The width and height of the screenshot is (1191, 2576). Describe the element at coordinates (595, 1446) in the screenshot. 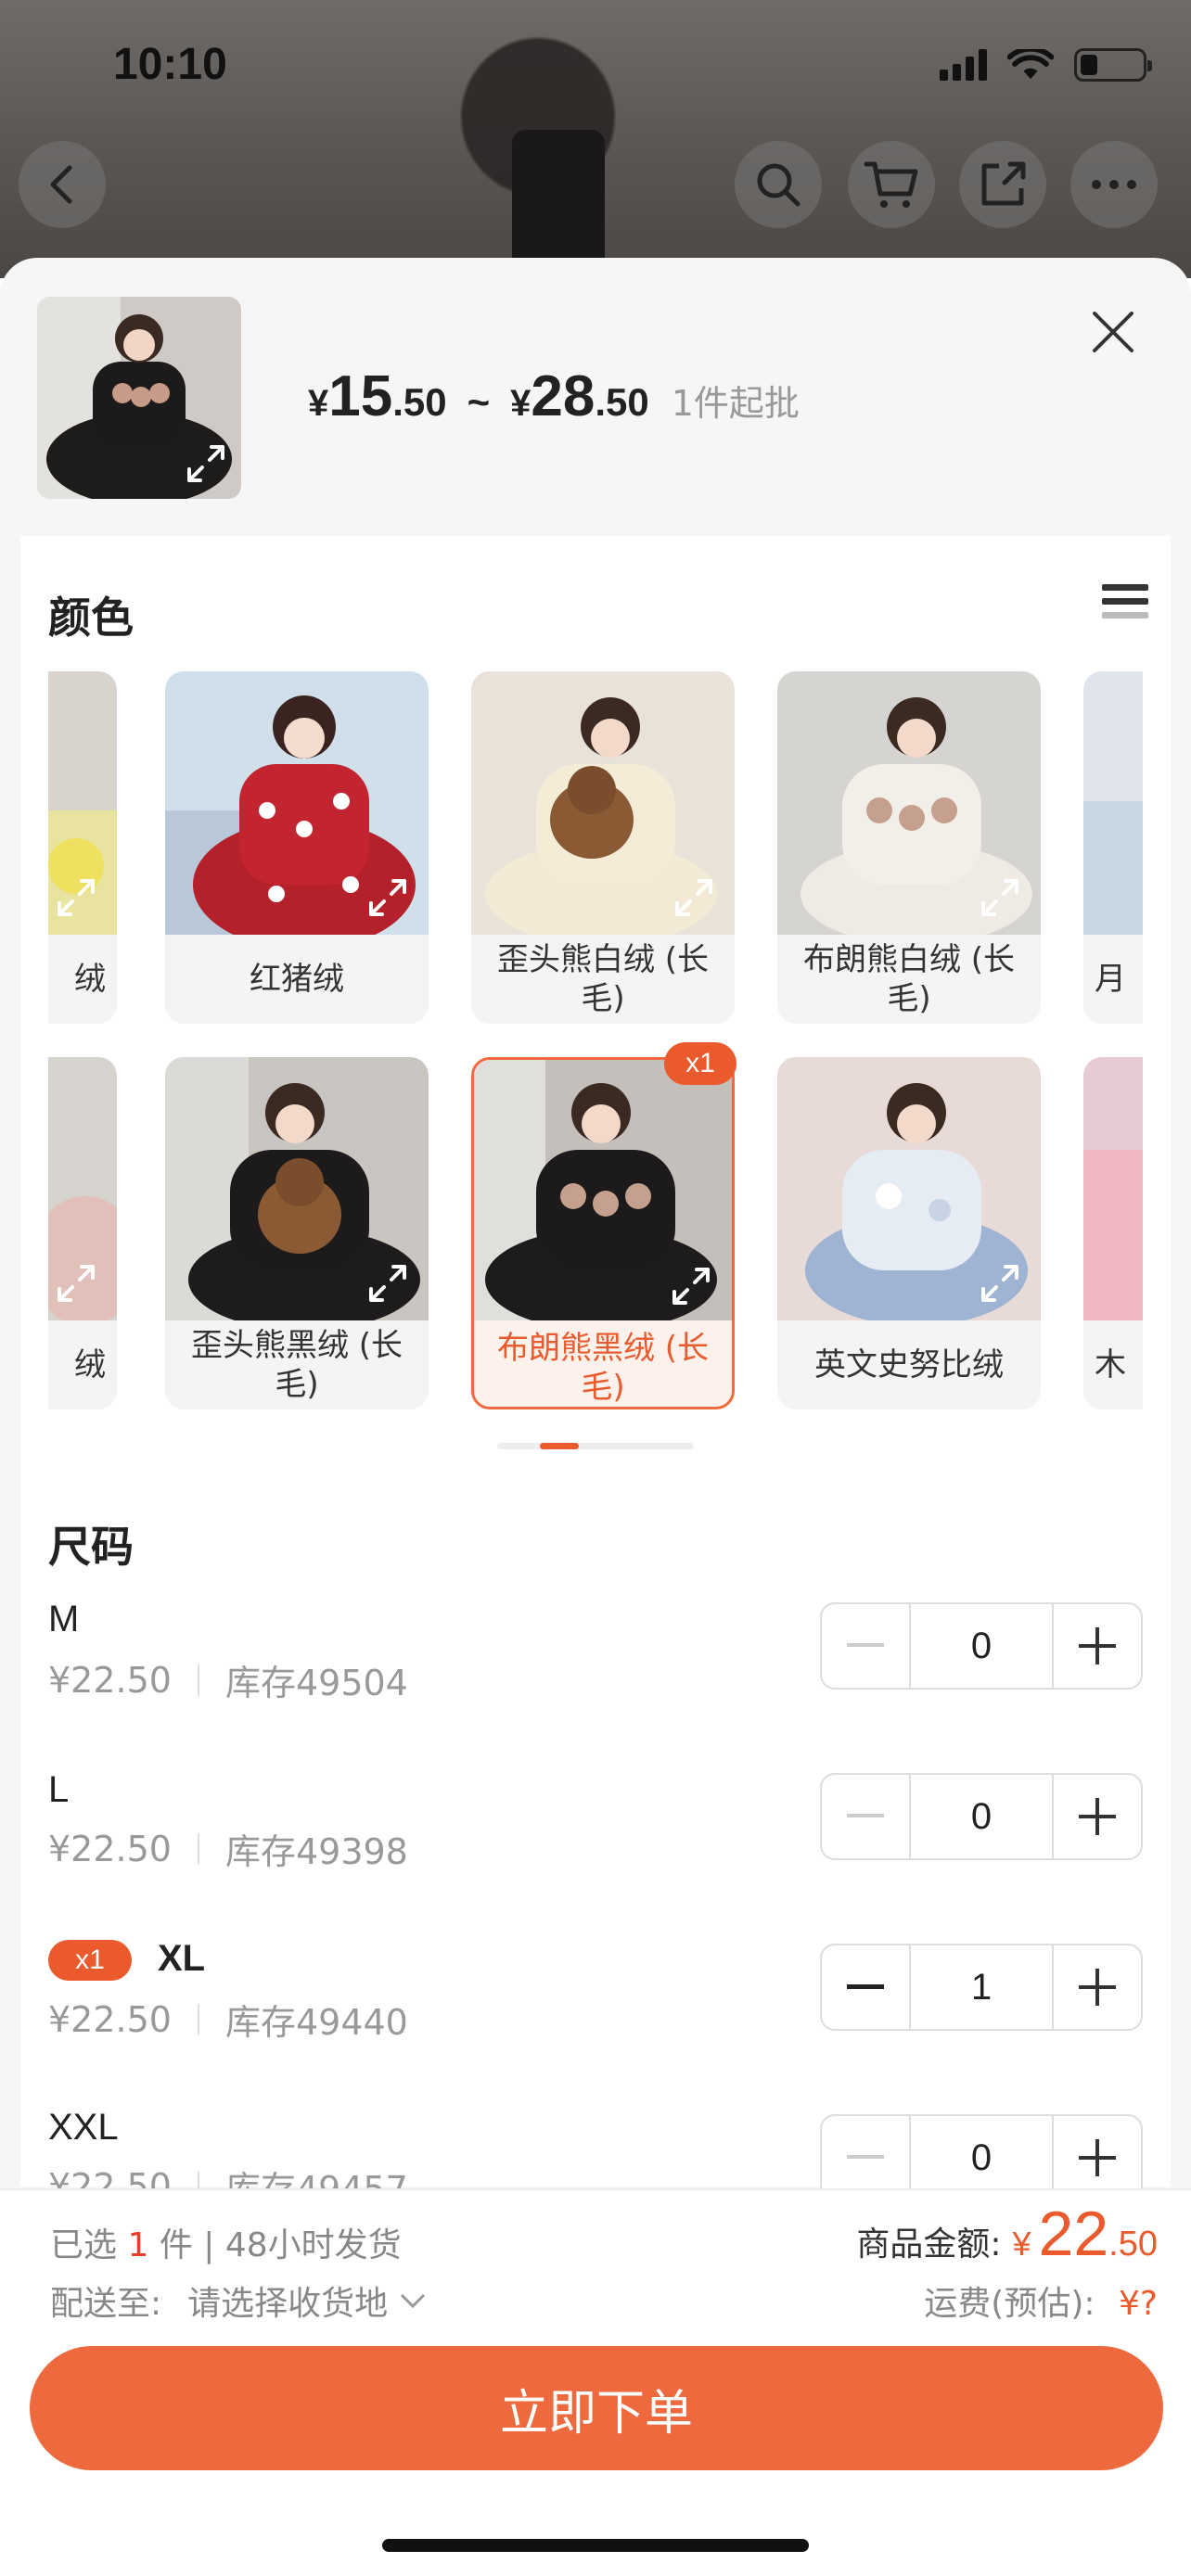

I see `color-pager` at that location.